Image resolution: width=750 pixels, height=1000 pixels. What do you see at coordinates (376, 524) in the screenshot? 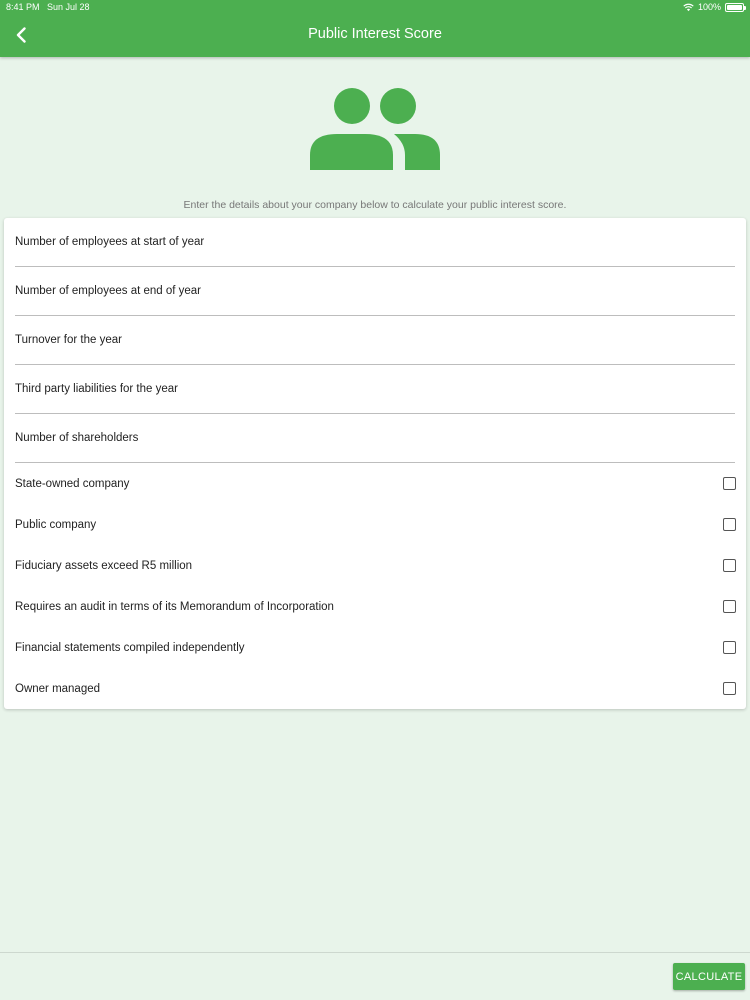
I see `public-company-row: Public company` at bounding box center [376, 524].